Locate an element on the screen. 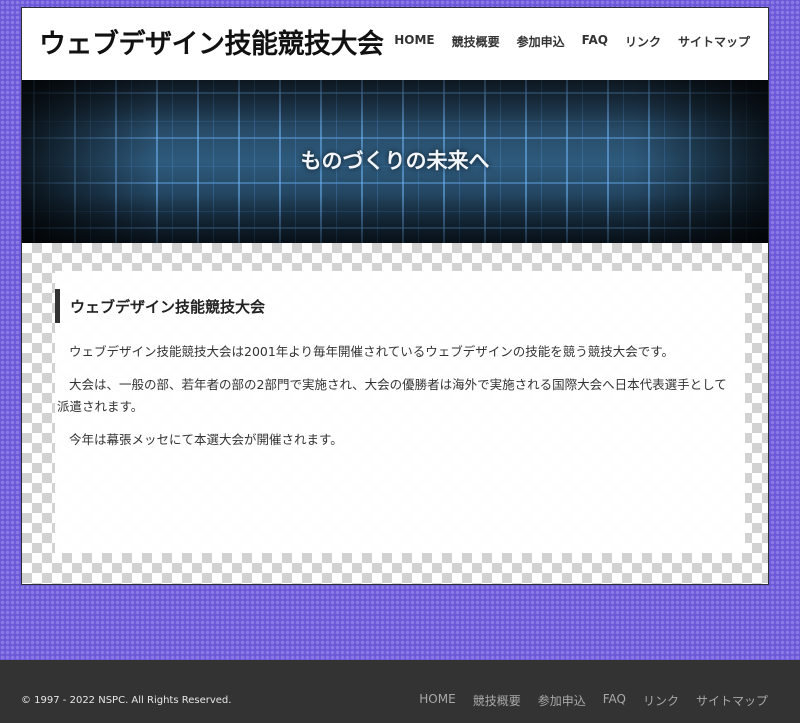 The height and width of the screenshot is (723, 800). hero-tagline: ものづくりの未来へ is located at coordinates (395, 160).